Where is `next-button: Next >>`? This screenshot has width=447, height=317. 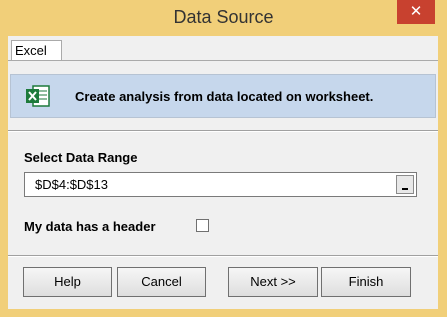
next-button: Next >> is located at coordinates (273, 282).